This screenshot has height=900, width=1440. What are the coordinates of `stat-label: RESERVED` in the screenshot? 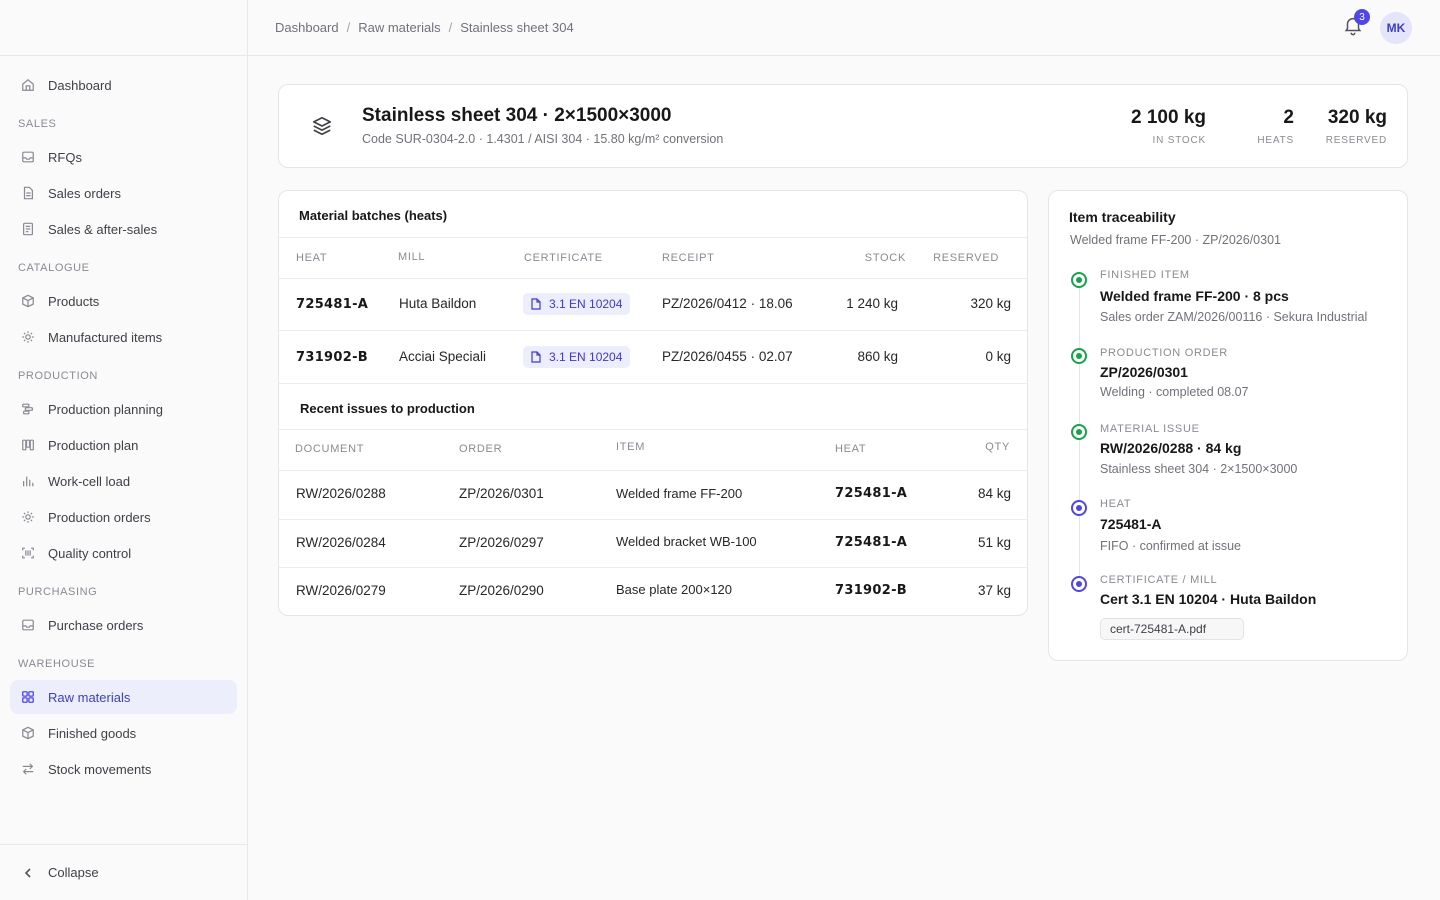 It's located at (1356, 140).